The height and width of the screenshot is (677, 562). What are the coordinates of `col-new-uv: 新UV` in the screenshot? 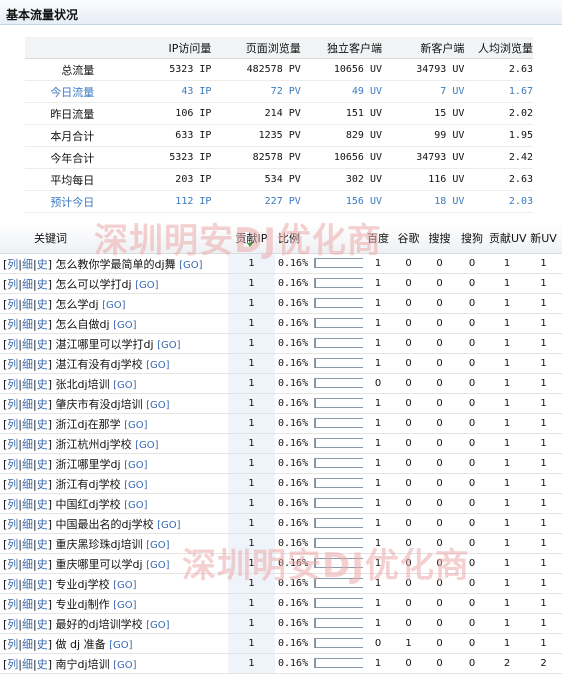 It's located at (543, 238).